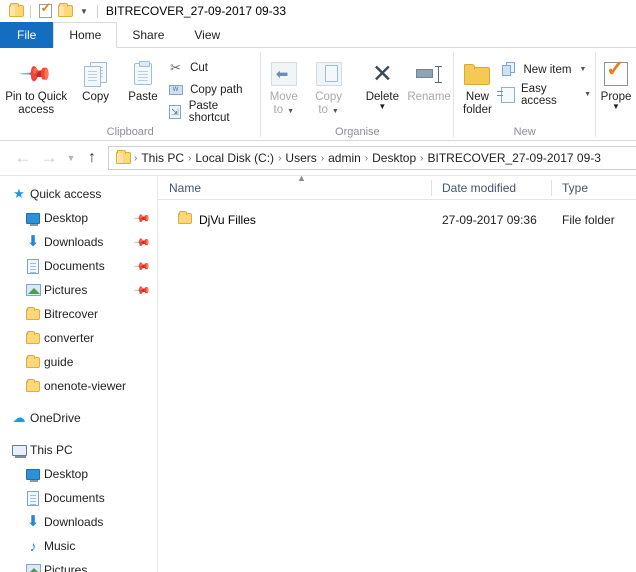 The width and height of the screenshot is (636, 572). What do you see at coordinates (74, 266) in the screenshot?
I see `sidebar-item-label: Documents` at bounding box center [74, 266].